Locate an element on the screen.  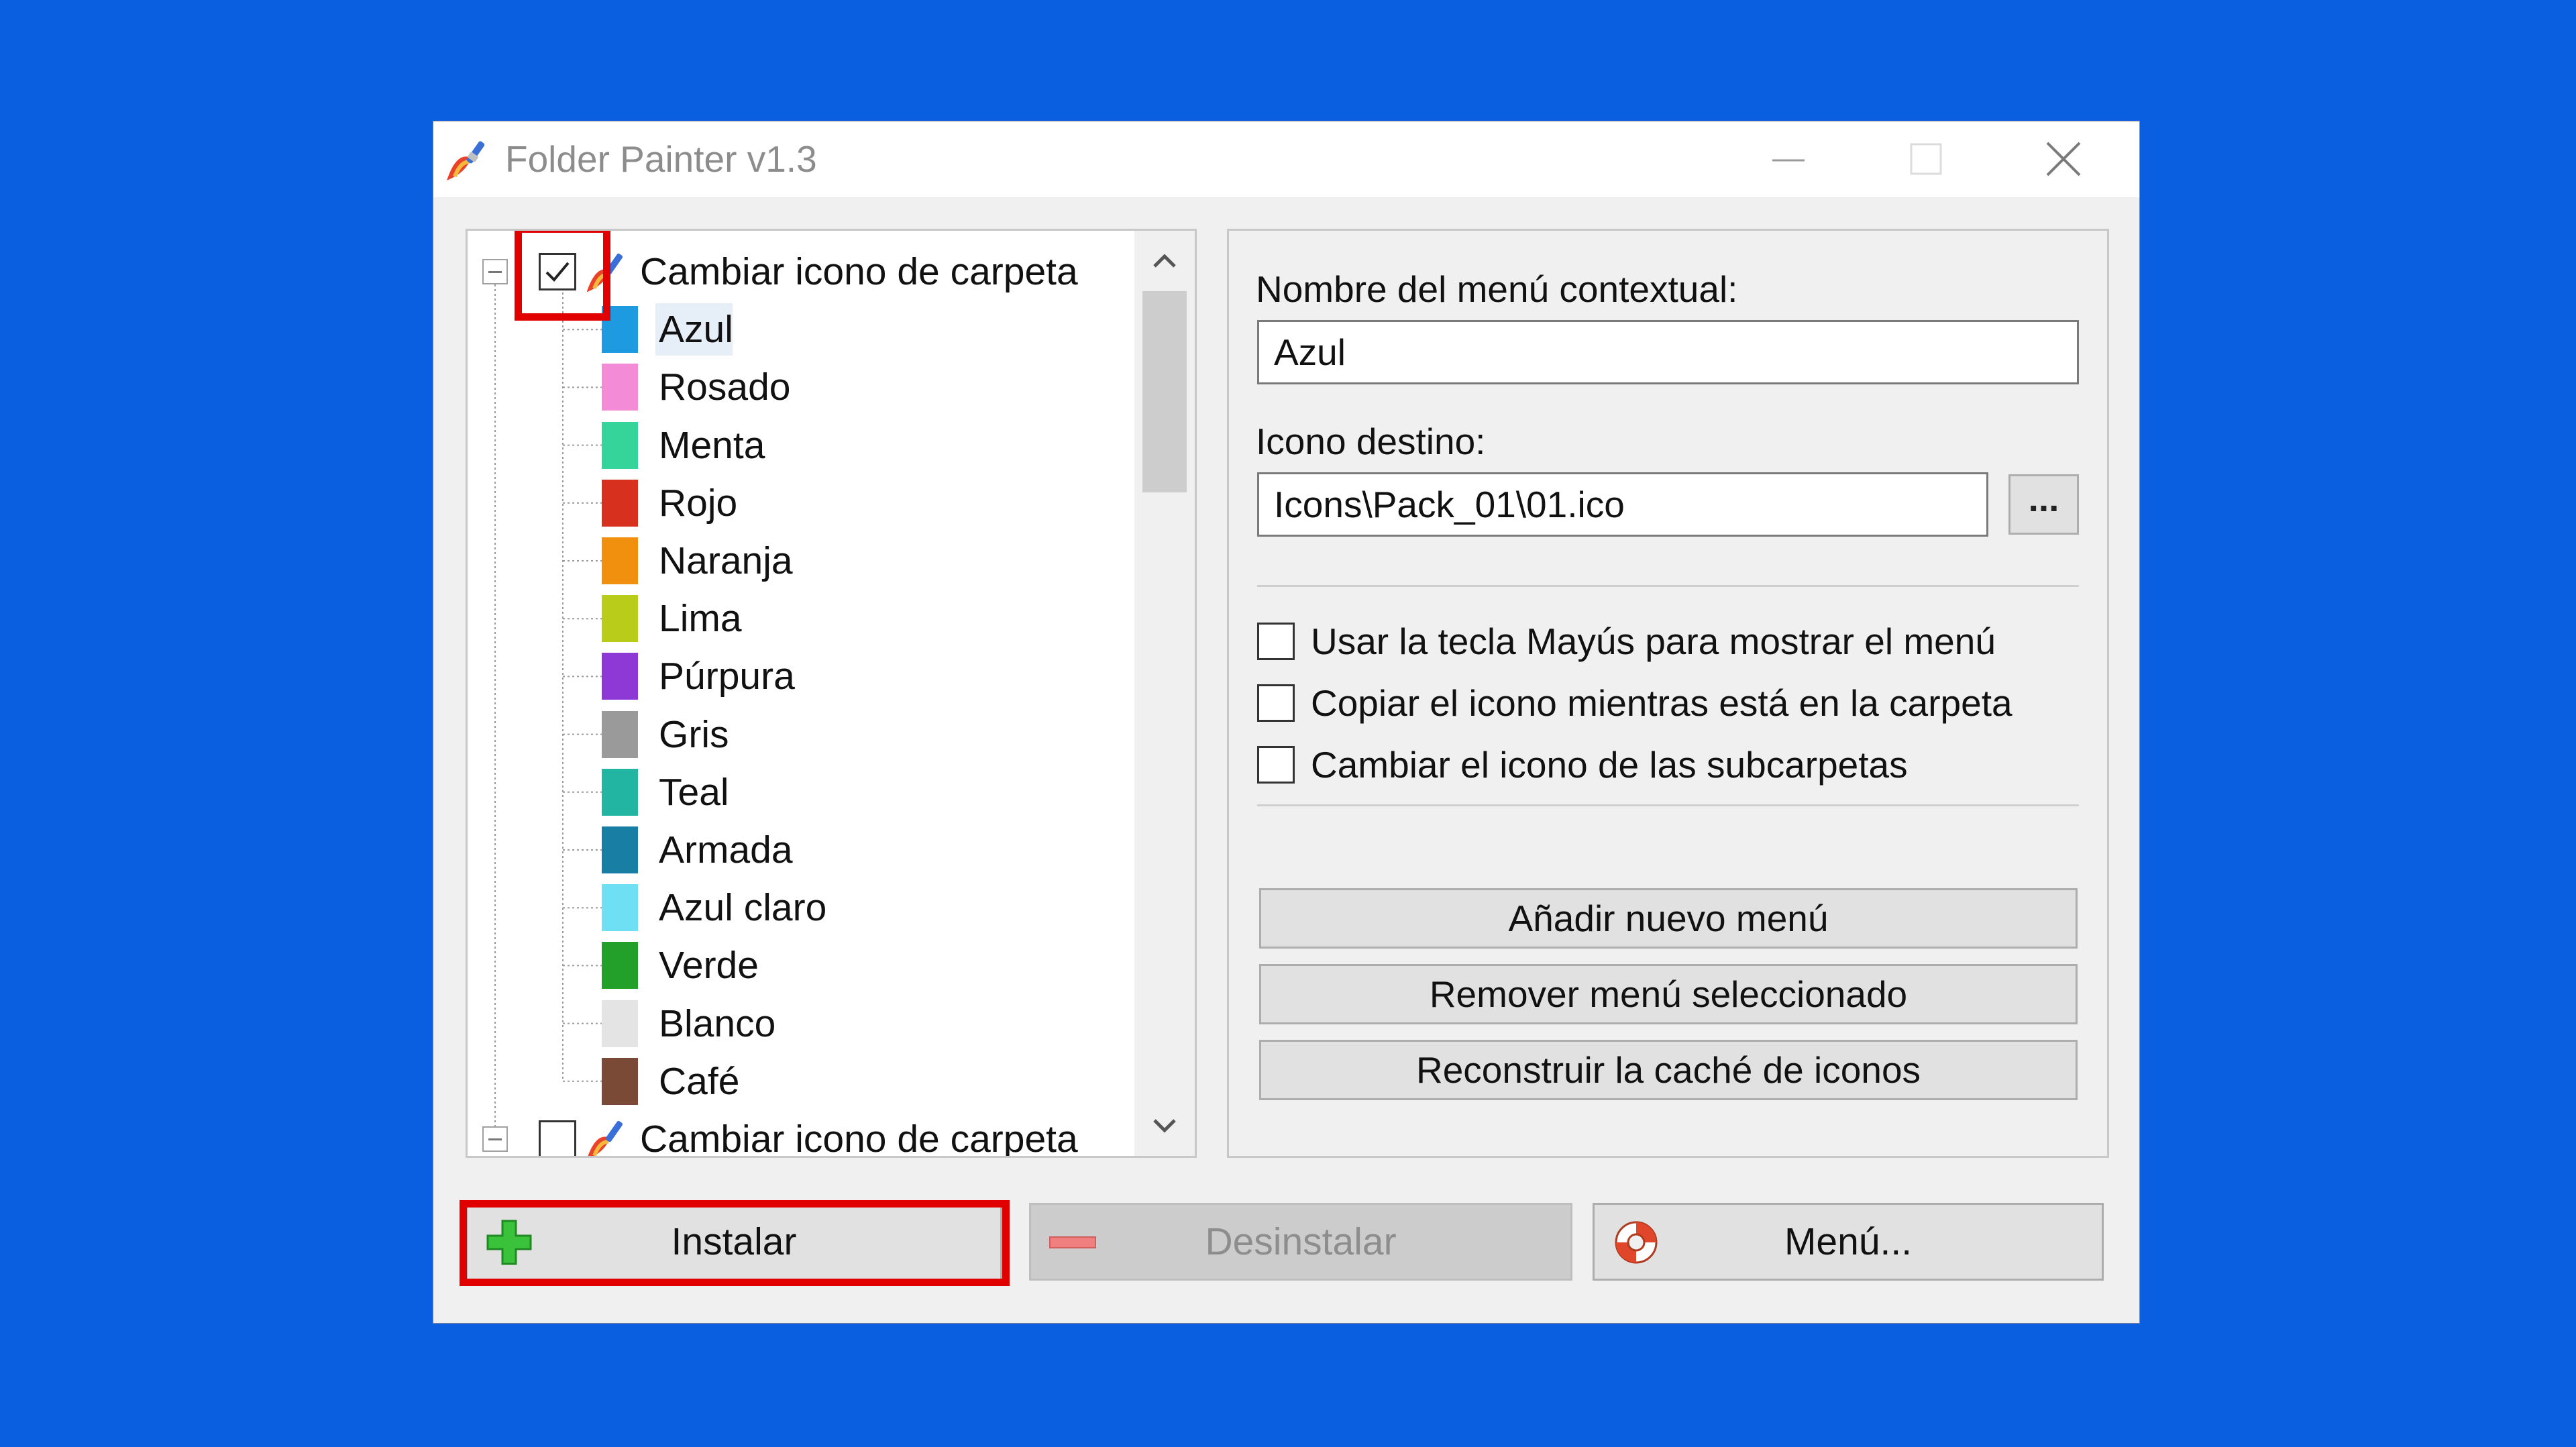
maximize-icon is located at coordinates (1926, 159).